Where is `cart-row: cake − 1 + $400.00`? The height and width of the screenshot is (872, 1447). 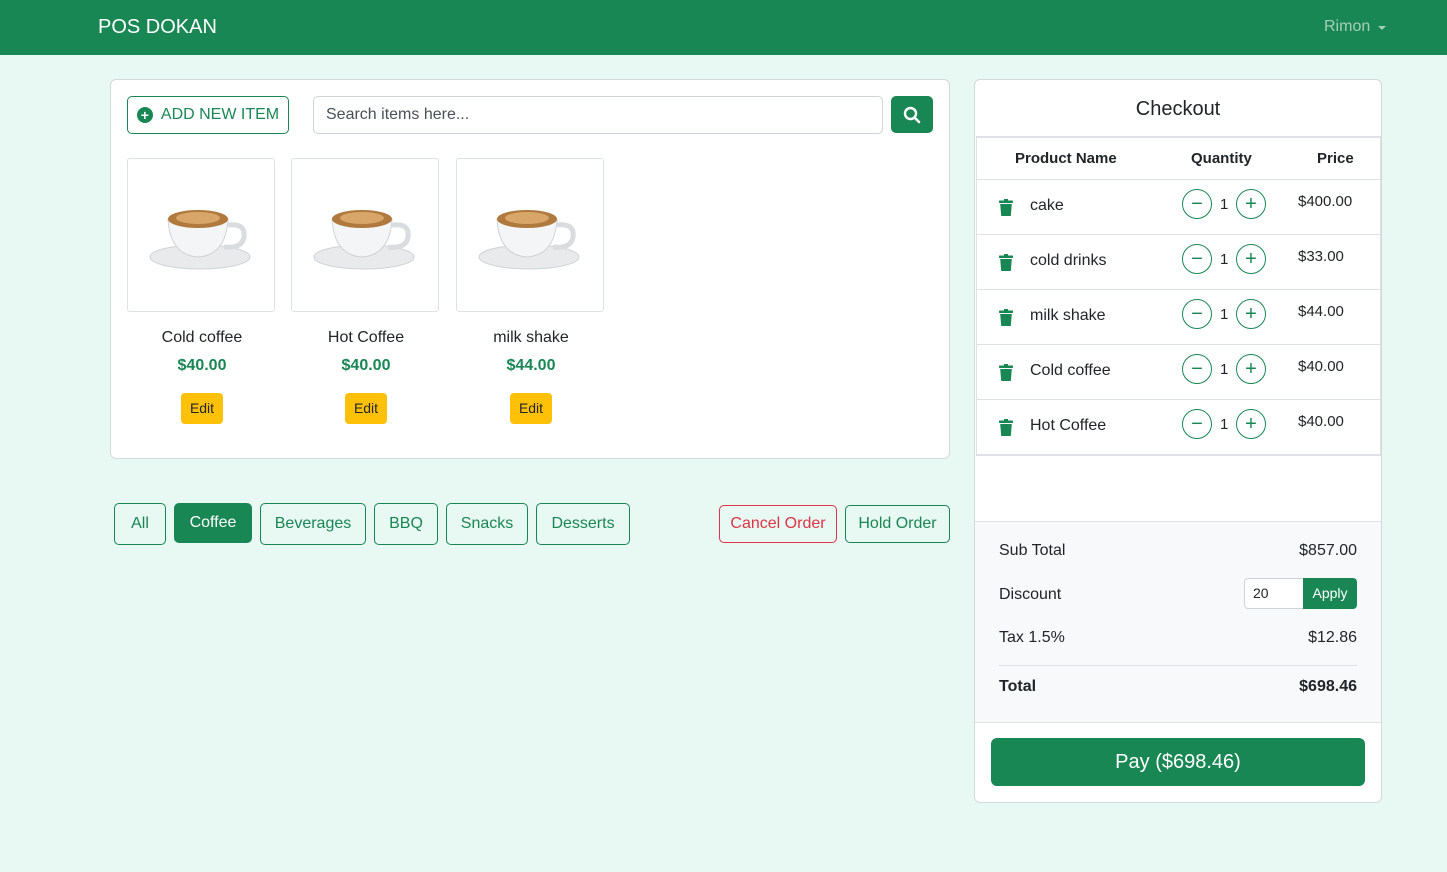
cart-row: cake − 1 + $400.00 is located at coordinates (1178, 207).